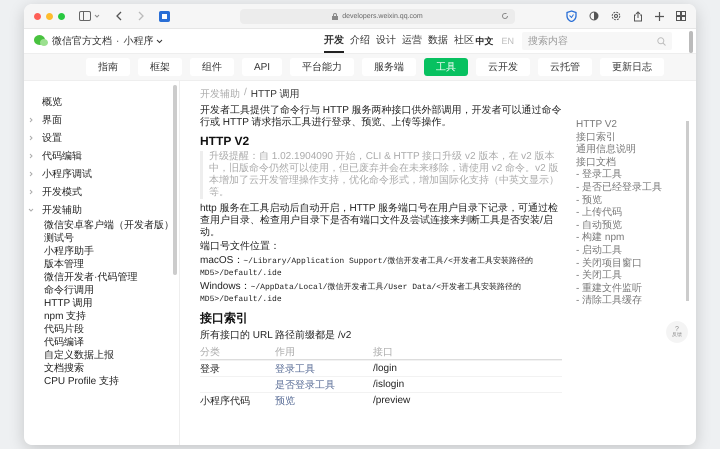  I want to click on index-note: 所有接口的 URL 路径前缀都是 /v2, so click(276, 336).